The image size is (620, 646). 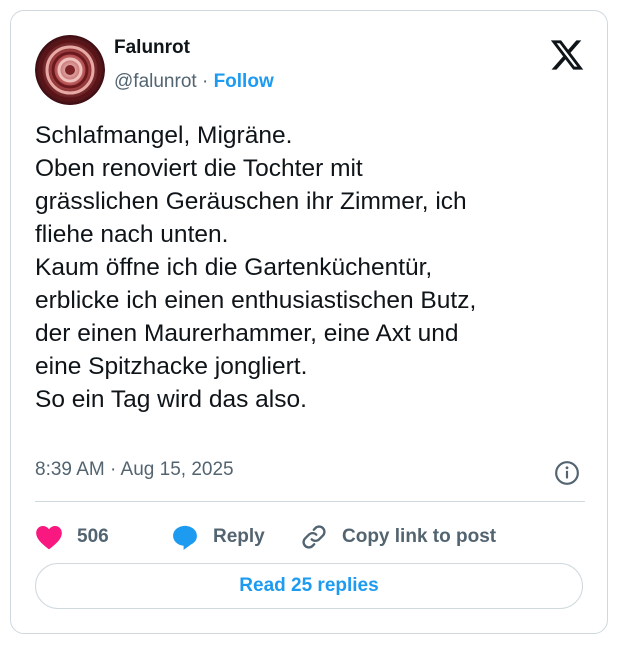 I want to click on spiral-avatar-icon, so click(x=70, y=70).